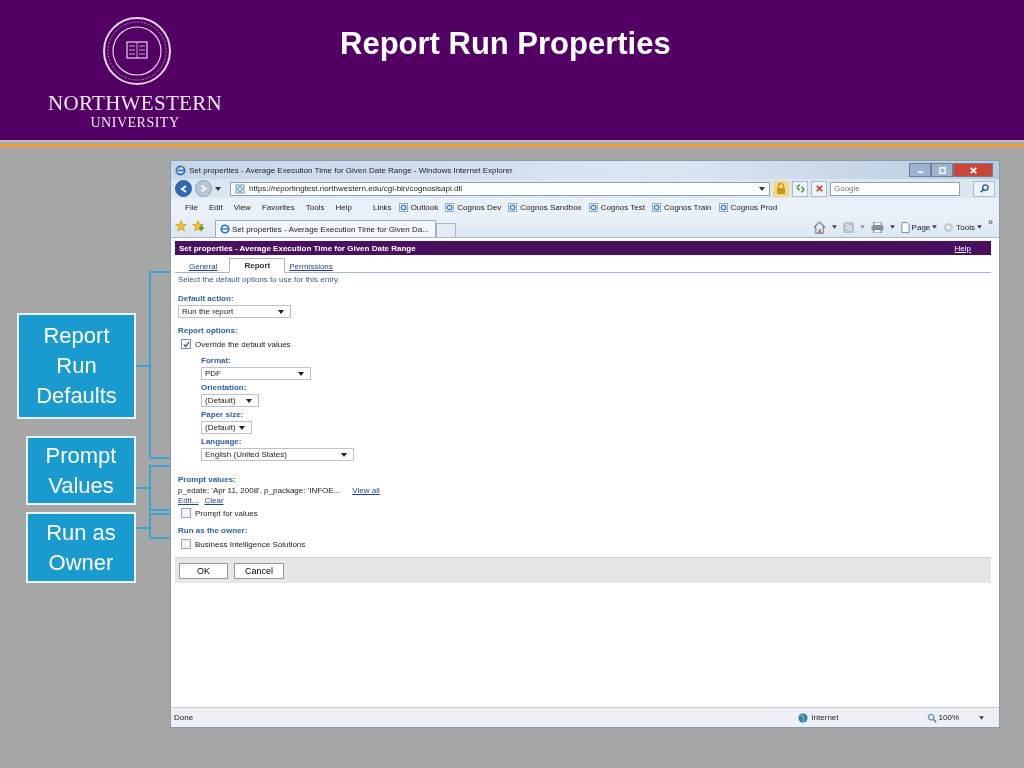 Image resolution: width=1024 pixels, height=768 pixels. What do you see at coordinates (259, 279) in the screenshot?
I see `intro-text: Select the default options to use for this entry.` at bounding box center [259, 279].